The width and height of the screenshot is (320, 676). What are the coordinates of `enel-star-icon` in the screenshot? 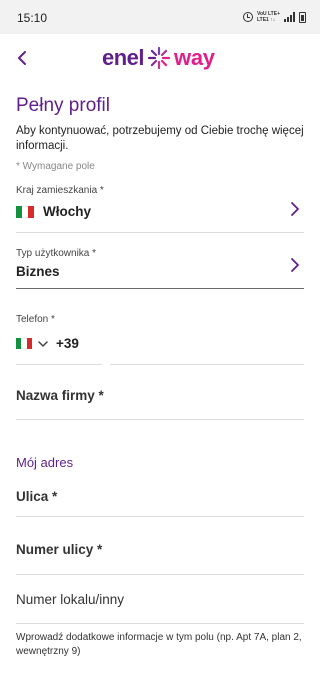 It's located at (159, 58).